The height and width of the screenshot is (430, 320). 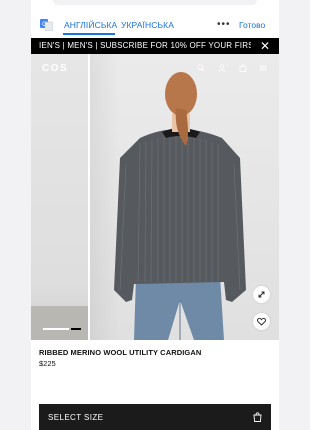 I want to click on url-bar-edge, so click(x=155, y=2).